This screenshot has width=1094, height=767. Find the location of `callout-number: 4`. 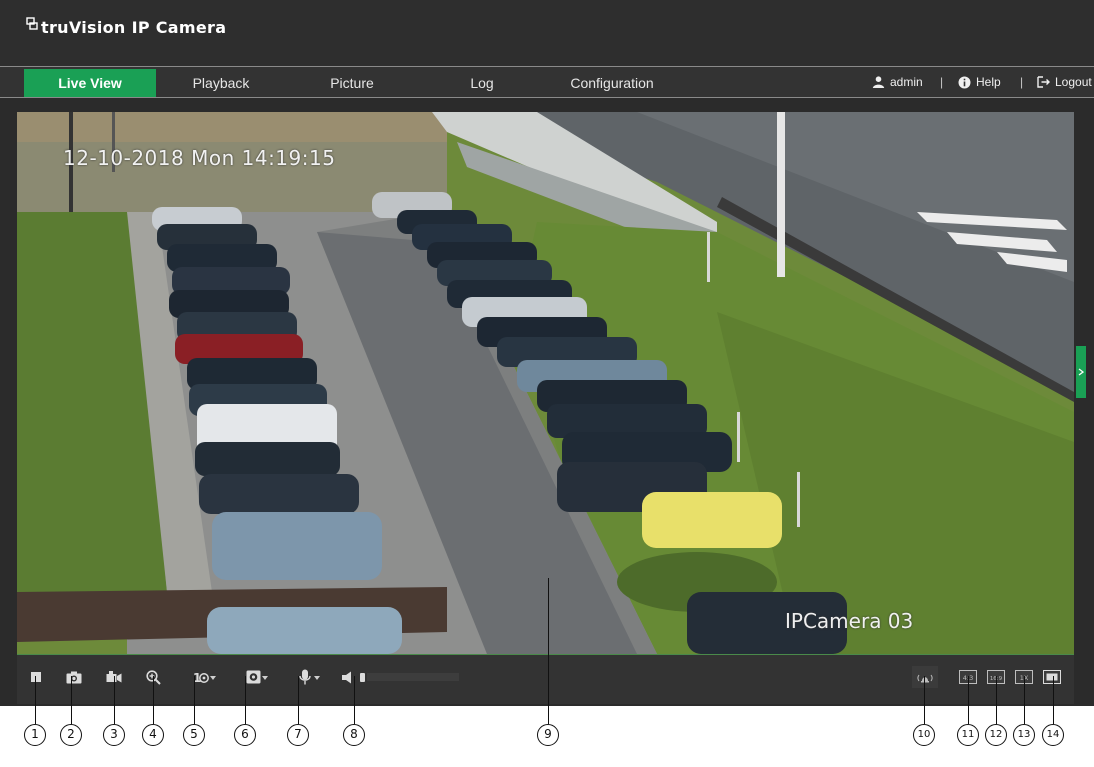

callout-number: 4 is located at coordinates (153, 735).